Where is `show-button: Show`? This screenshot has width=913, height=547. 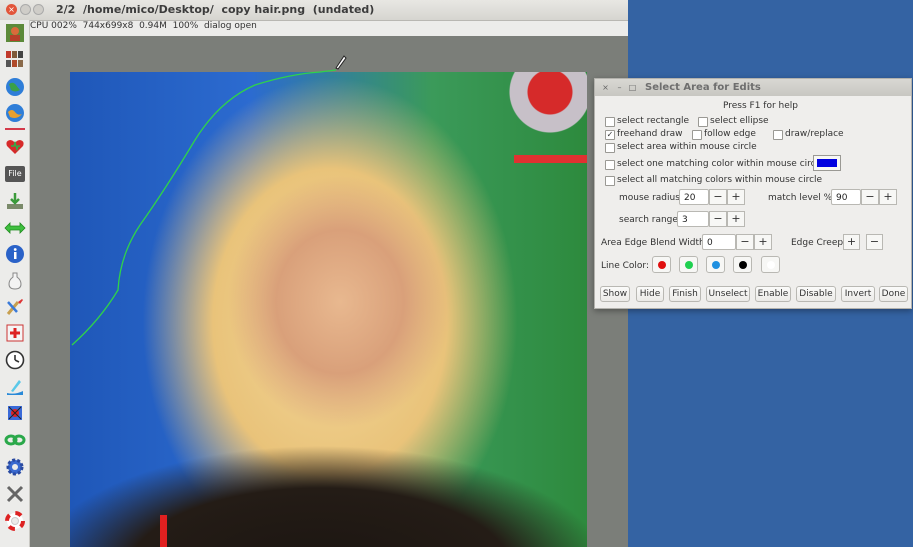 show-button: Show is located at coordinates (615, 294).